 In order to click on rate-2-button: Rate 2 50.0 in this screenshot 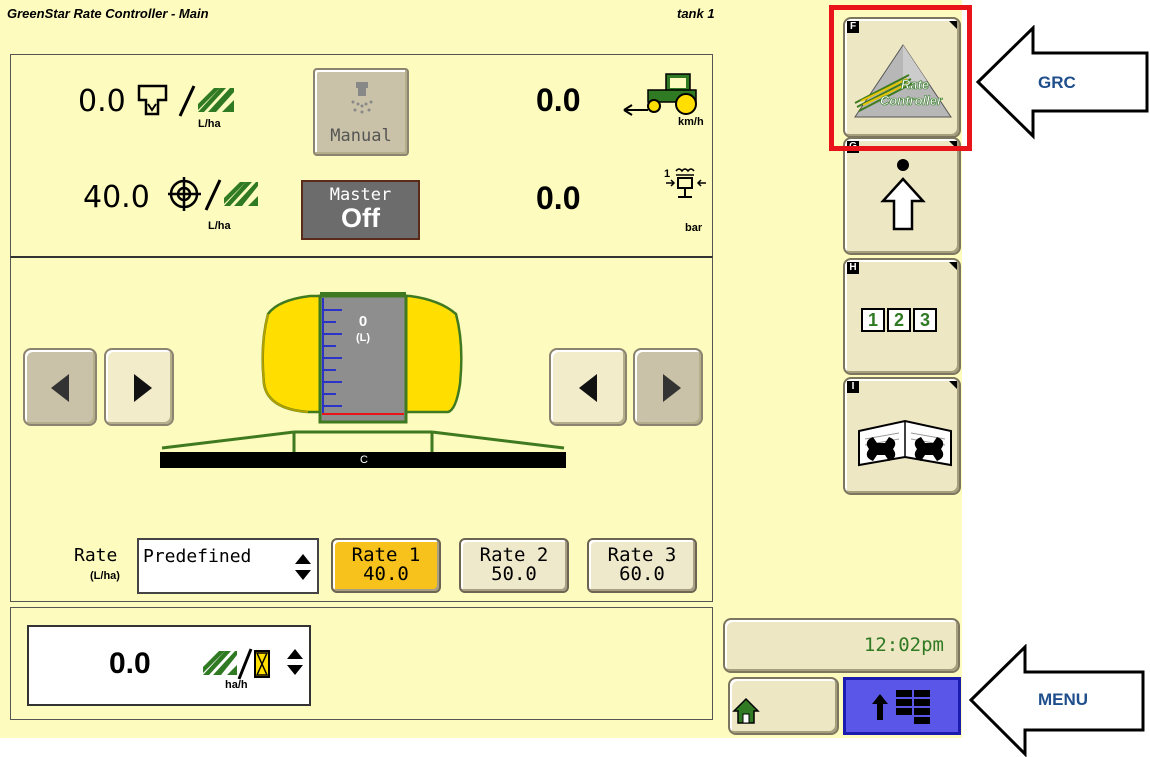, I will do `click(514, 565)`.